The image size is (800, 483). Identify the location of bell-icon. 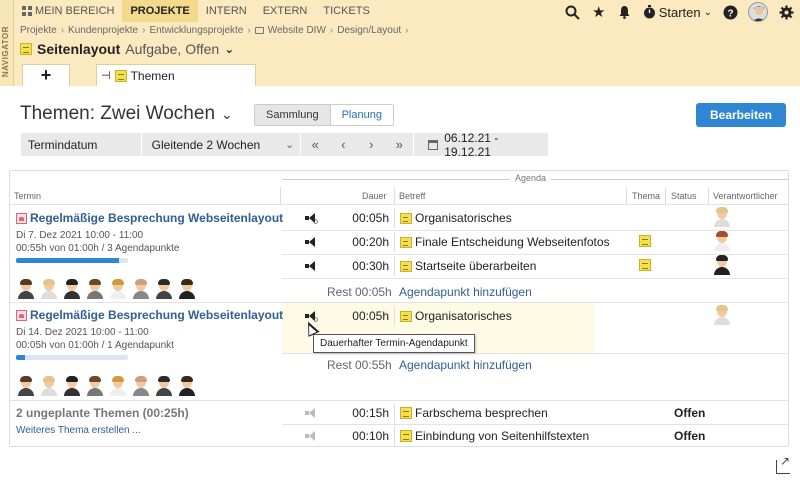
(625, 12).